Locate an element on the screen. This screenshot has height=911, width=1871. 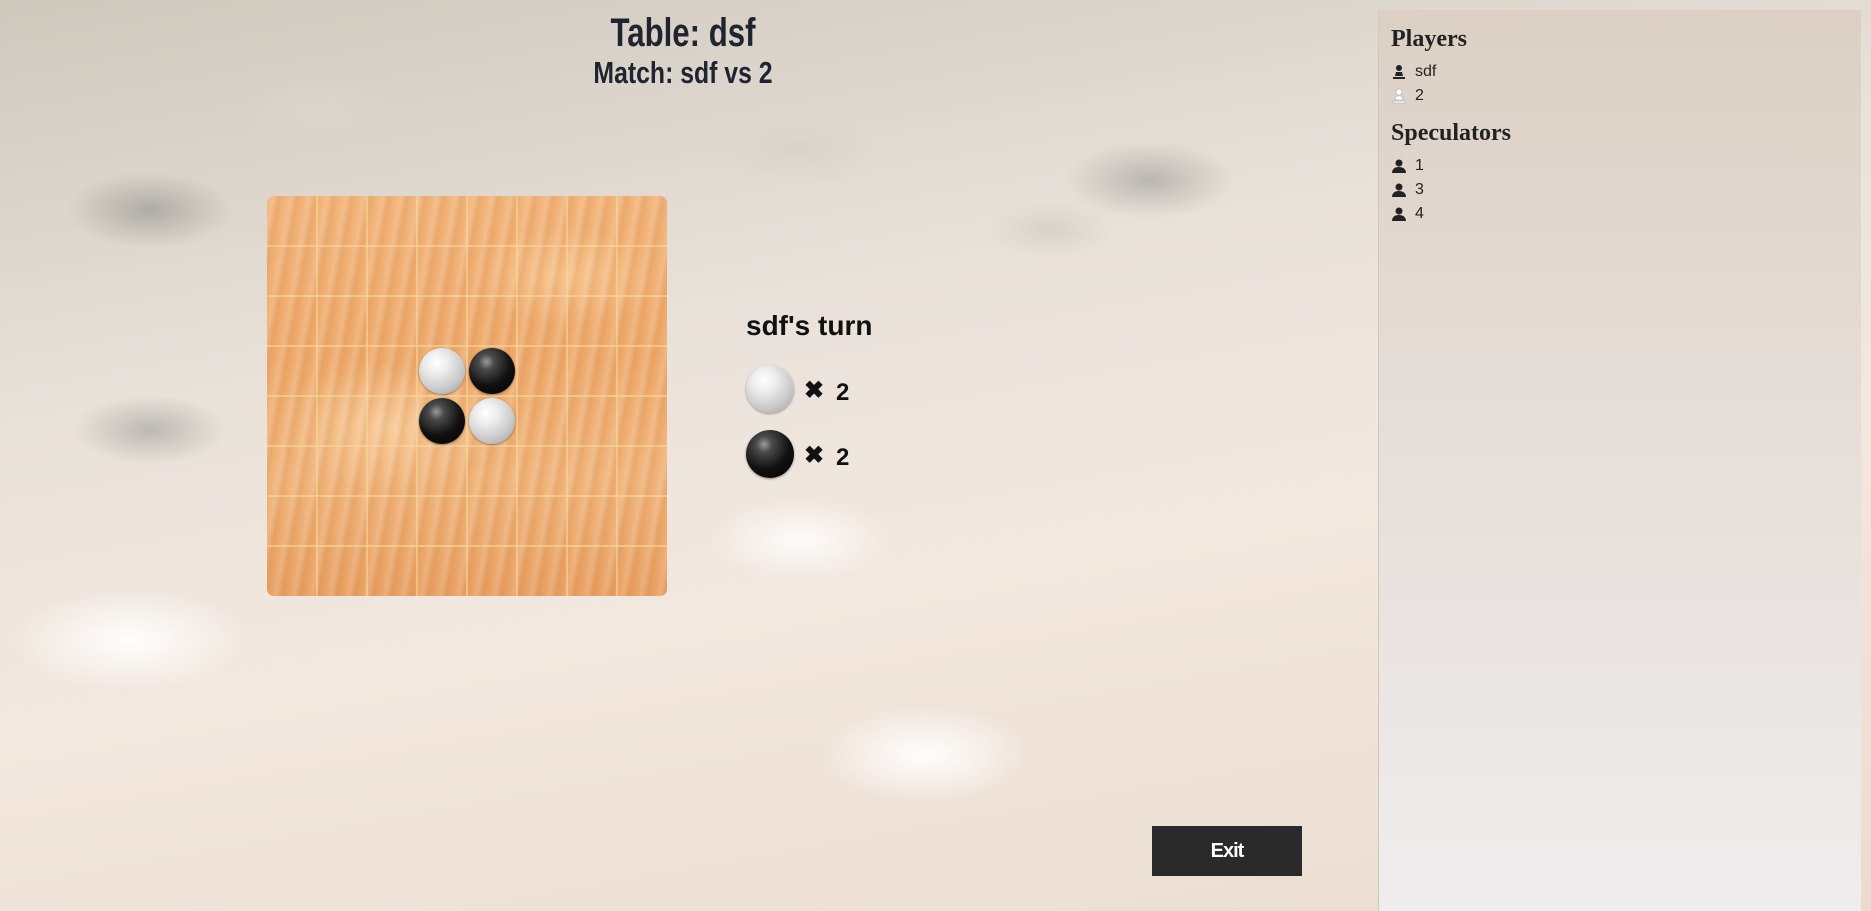
speculator-item: 1 is located at coordinates (1620, 166).